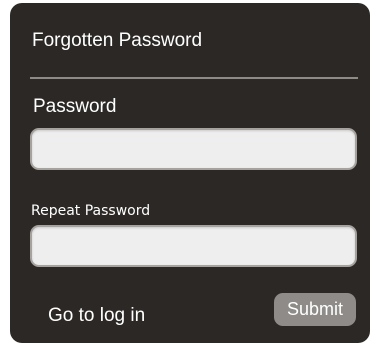 This screenshot has width=376, height=347. Describe the element at coordinates (75, 106) in the screenshot. I see `password-label: Password` at that location.